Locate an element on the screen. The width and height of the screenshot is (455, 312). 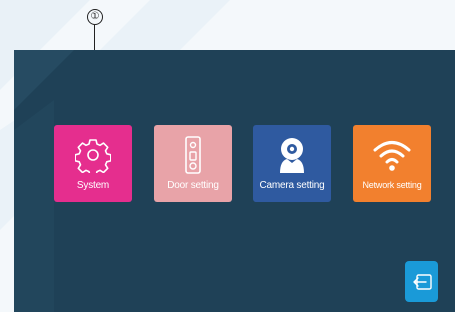
system-label: System is located at coordinates (93, 185).